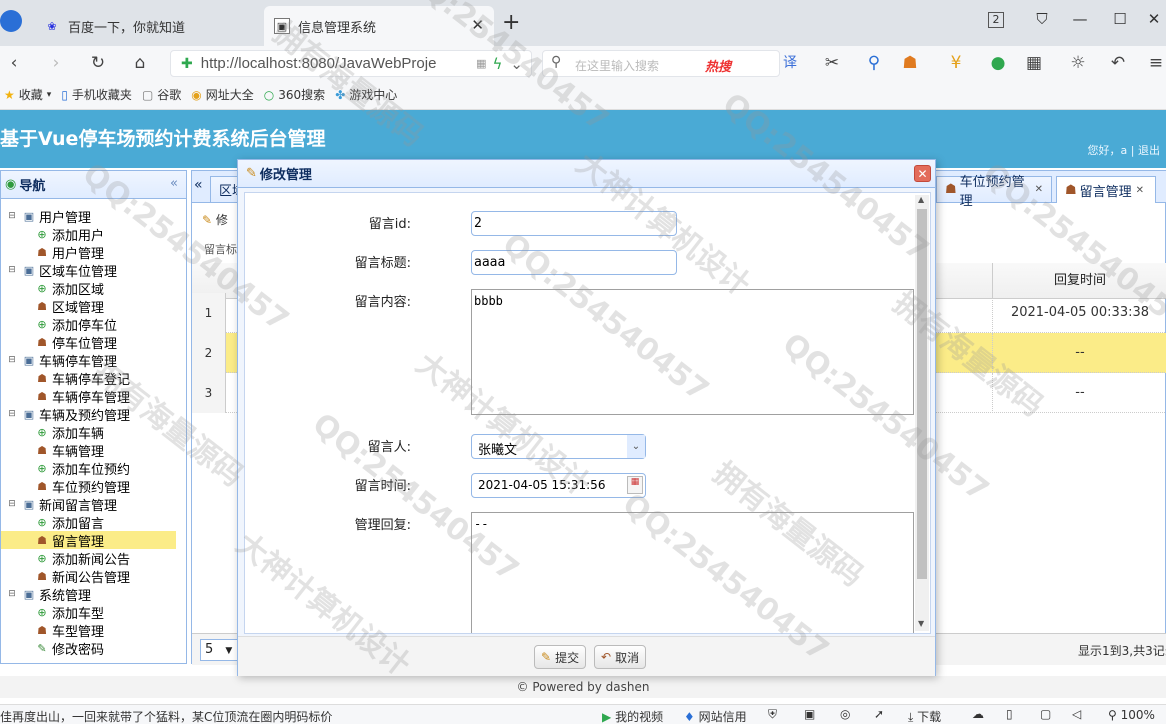  What do you see at coordinates (93, 504) in the screenshot?
I see `sidebar-group: ⊟ ▣ 新闻留言管理` at bounding box center [93, 504].